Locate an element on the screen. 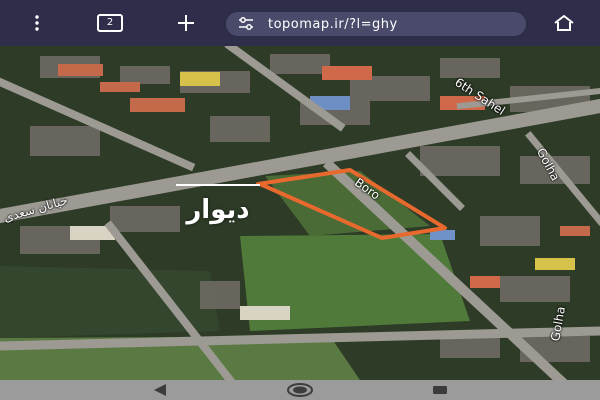 The height and width of the screenshot is (400, 600). system-nav-bar is located at coordinates (300, 390).